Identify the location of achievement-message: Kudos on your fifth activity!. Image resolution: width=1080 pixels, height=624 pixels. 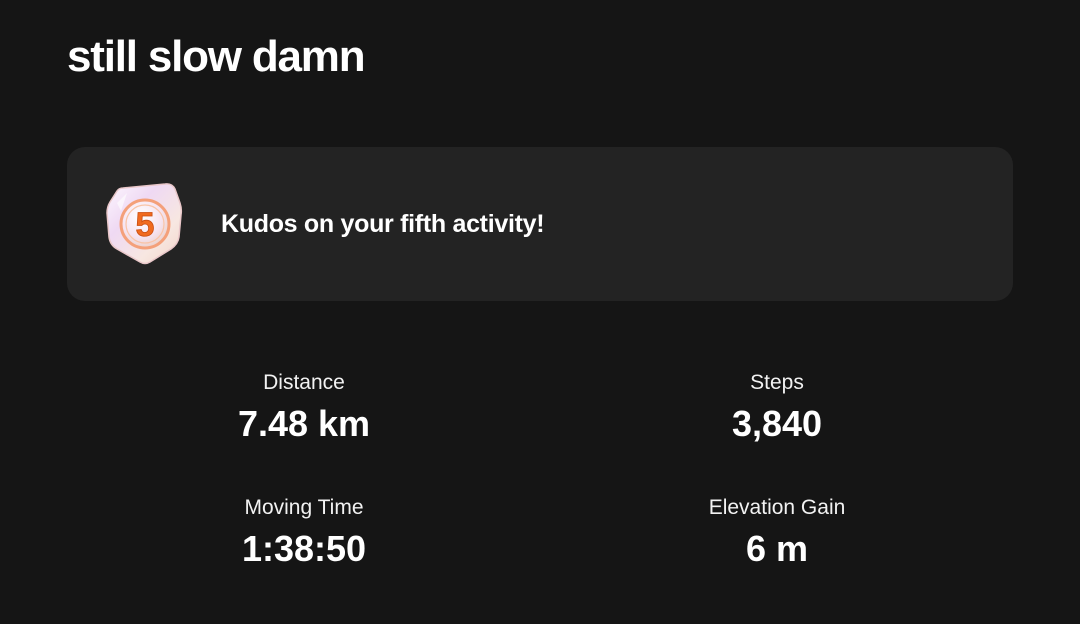
(383, 224).